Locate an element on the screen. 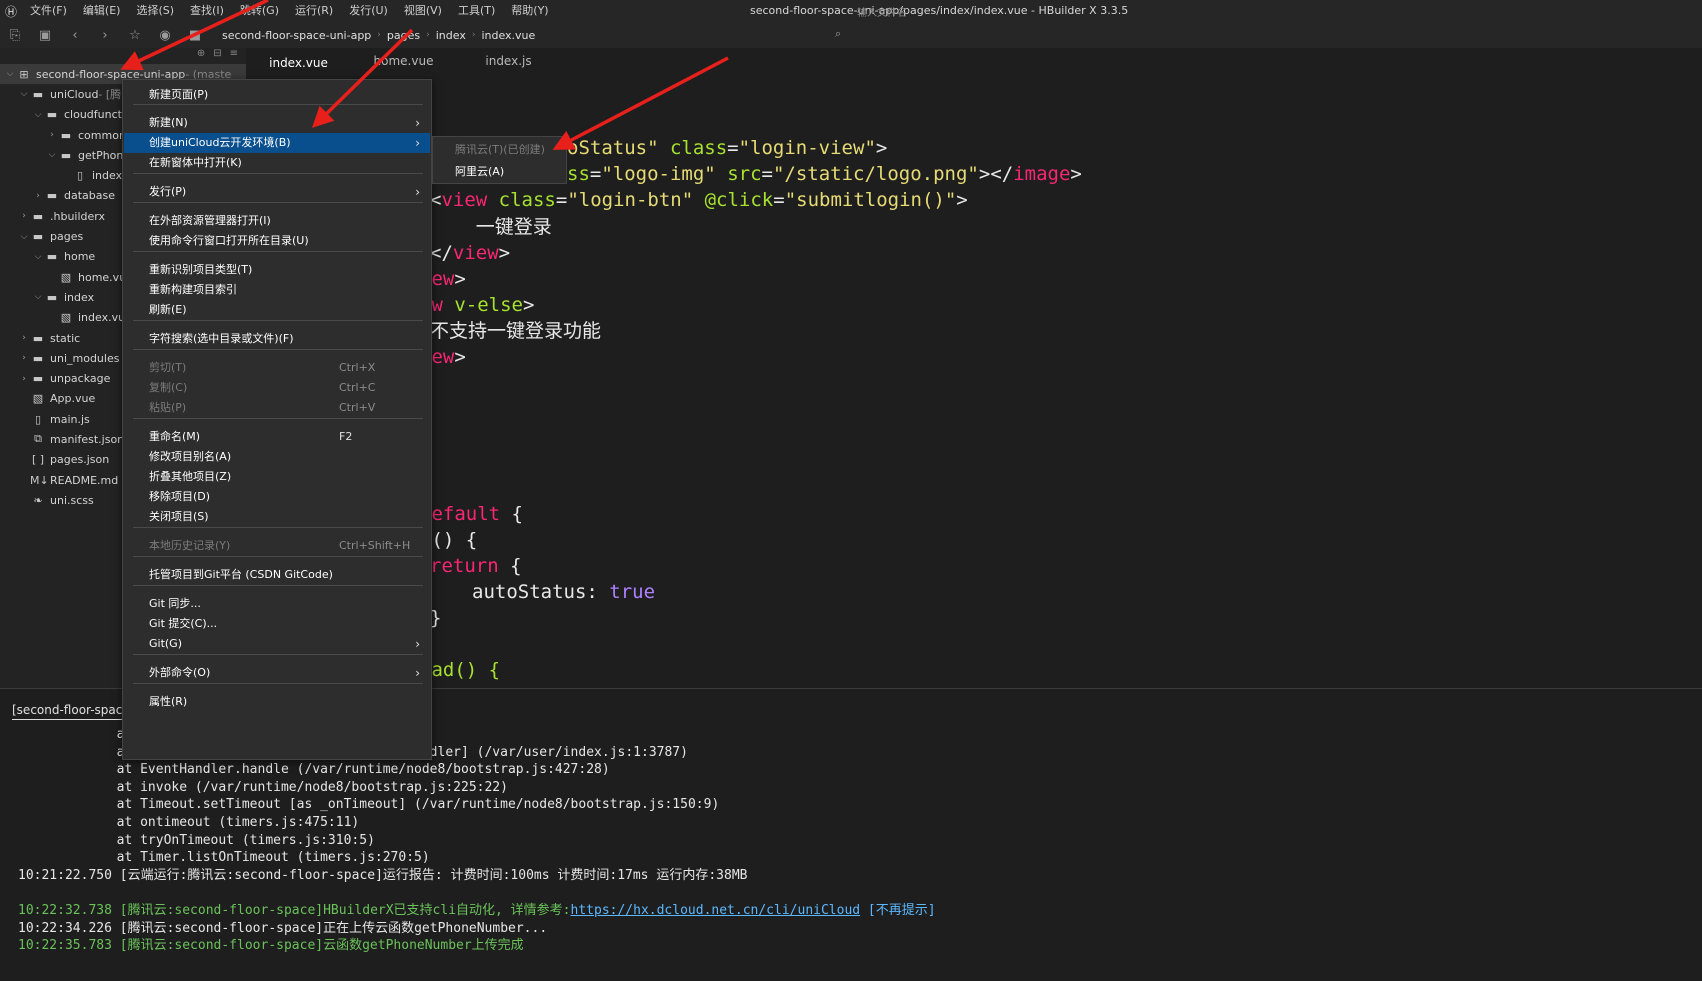  file-search-input is located at coordinates (1035, 13).